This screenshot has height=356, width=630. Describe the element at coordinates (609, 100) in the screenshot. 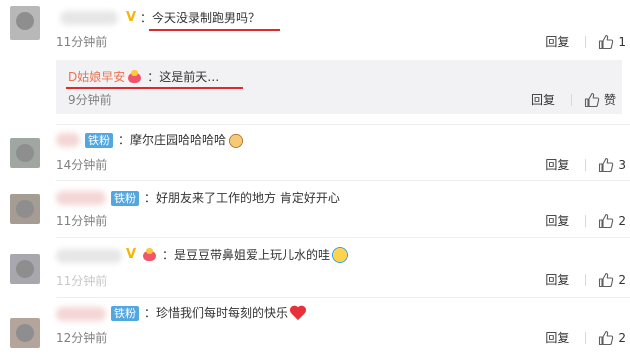

I see `like-label: 赞` at that location.